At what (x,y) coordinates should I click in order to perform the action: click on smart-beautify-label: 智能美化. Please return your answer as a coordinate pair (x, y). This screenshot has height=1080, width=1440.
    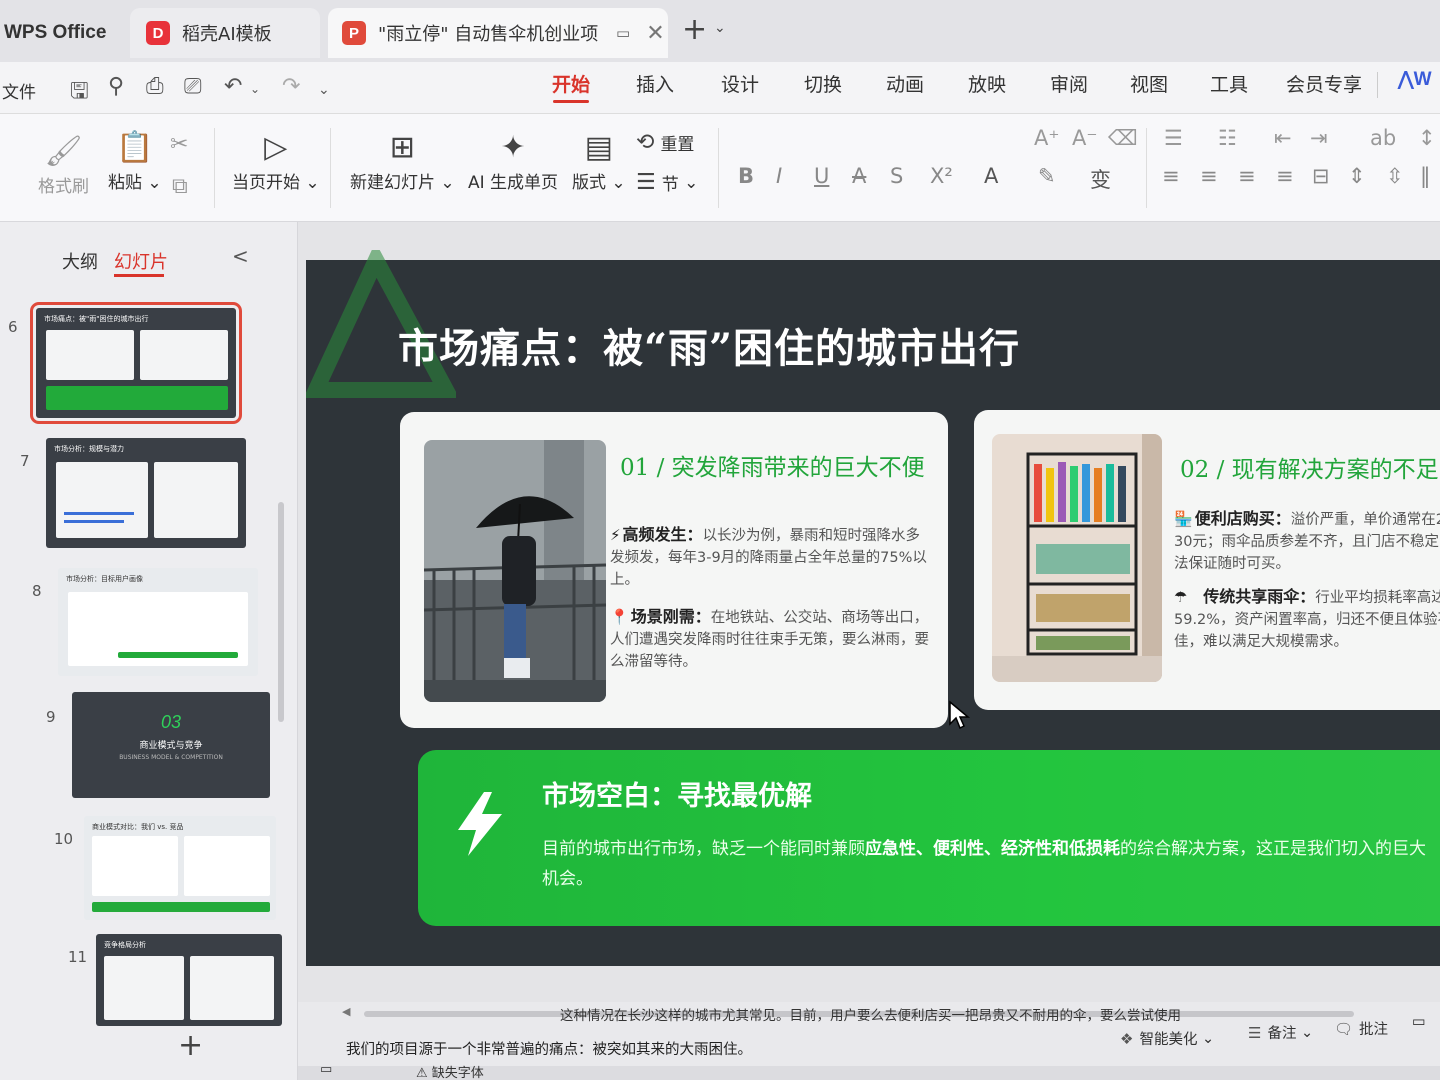
    Looking at the image, I should click on (1168, 1040).